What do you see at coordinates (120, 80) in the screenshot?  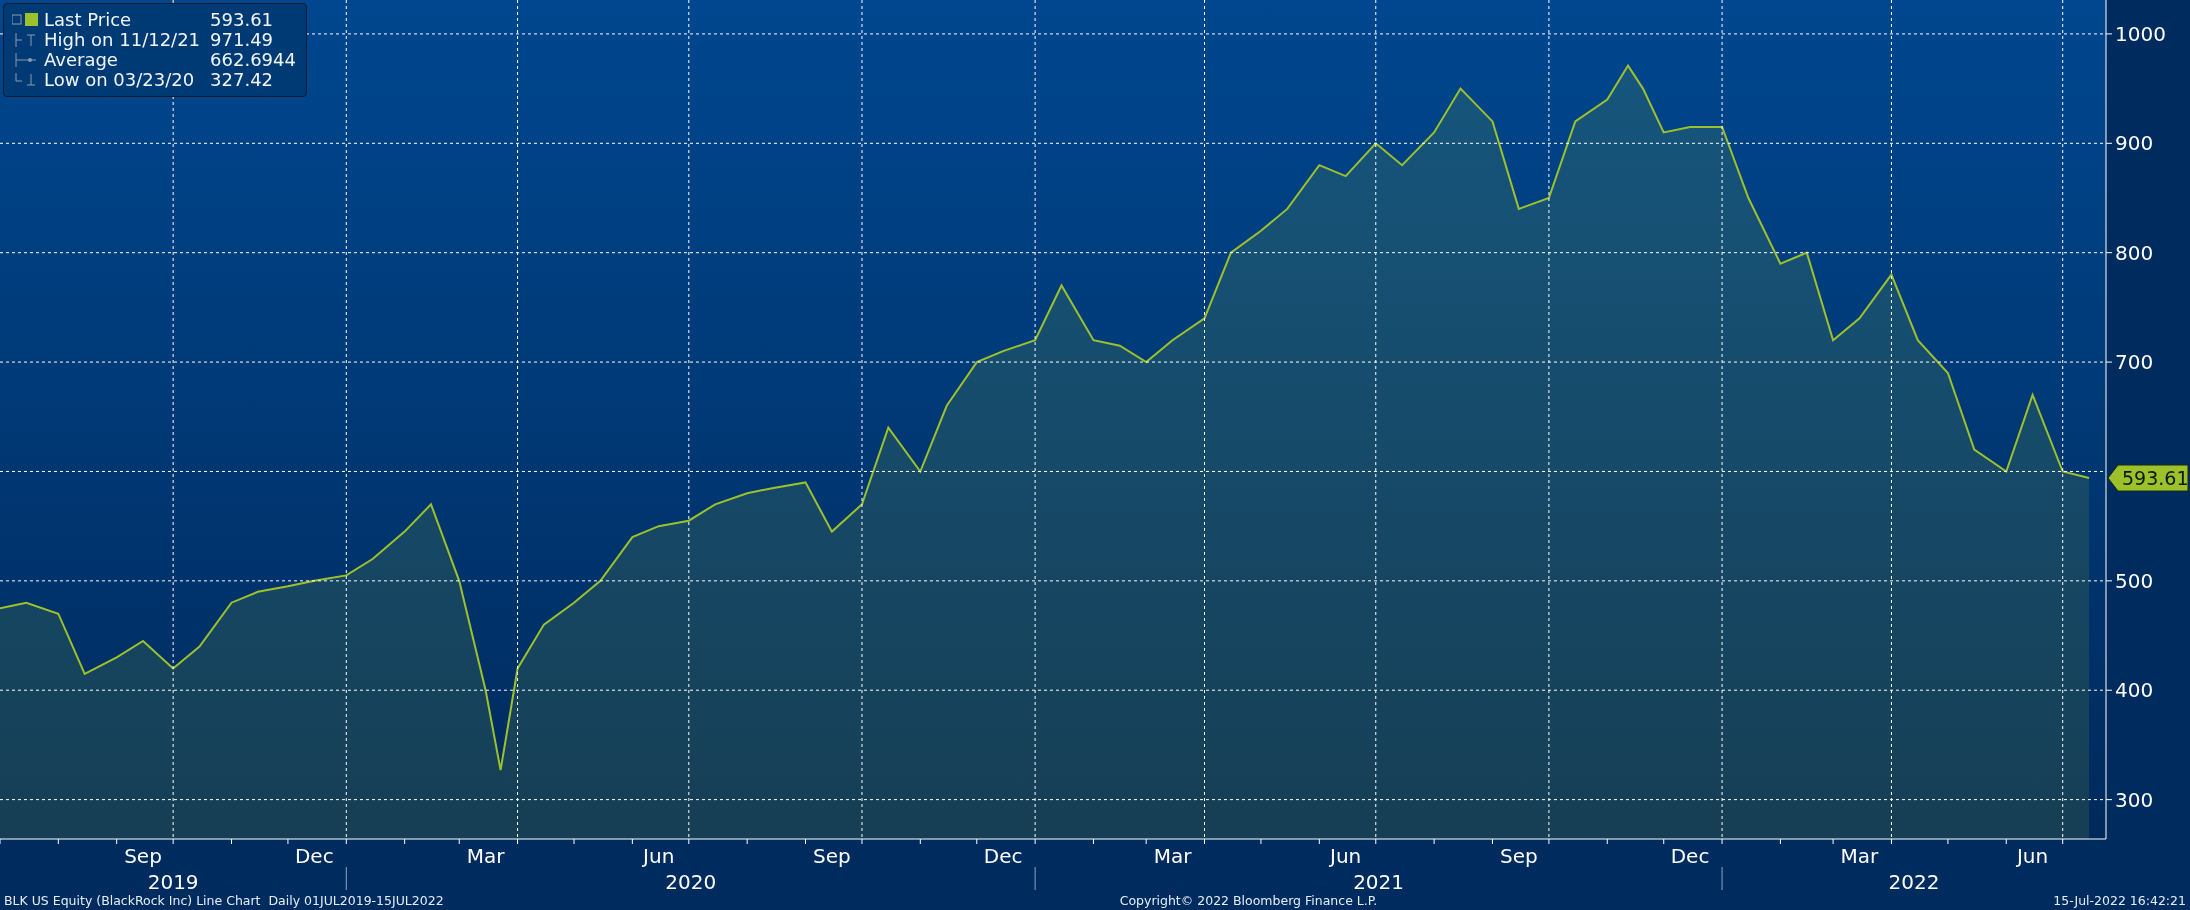 I see `legend-label: Low on 03/23/20` at bounding box center [120, 80].